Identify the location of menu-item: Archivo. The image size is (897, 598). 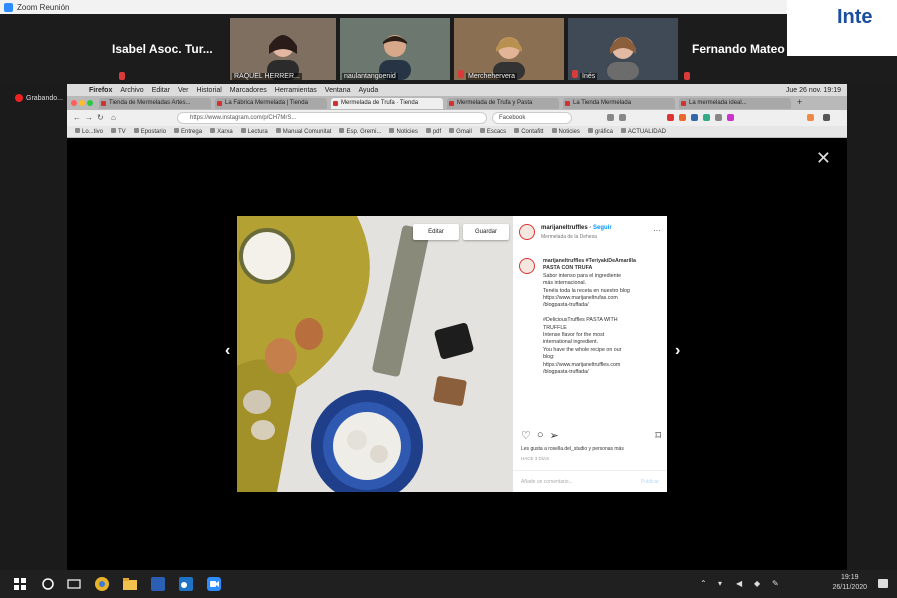
(131, 90).